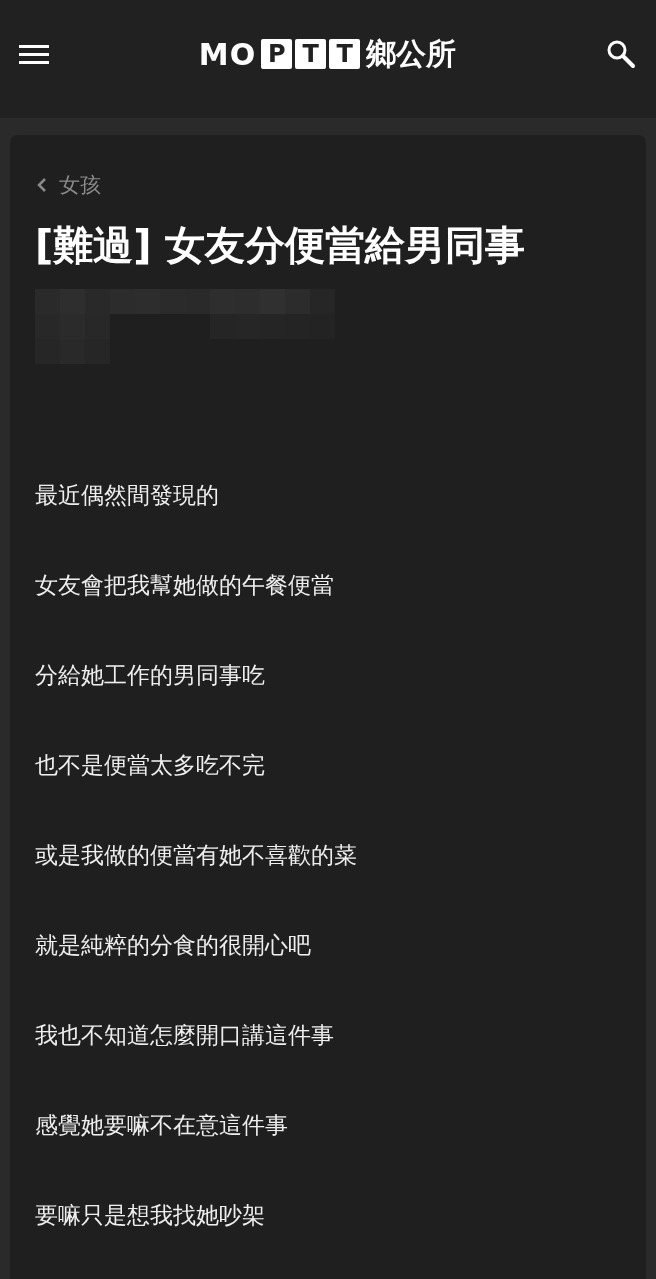  I want to click on article-paragraph: 最近偶然間發現的, so click(127, 495).